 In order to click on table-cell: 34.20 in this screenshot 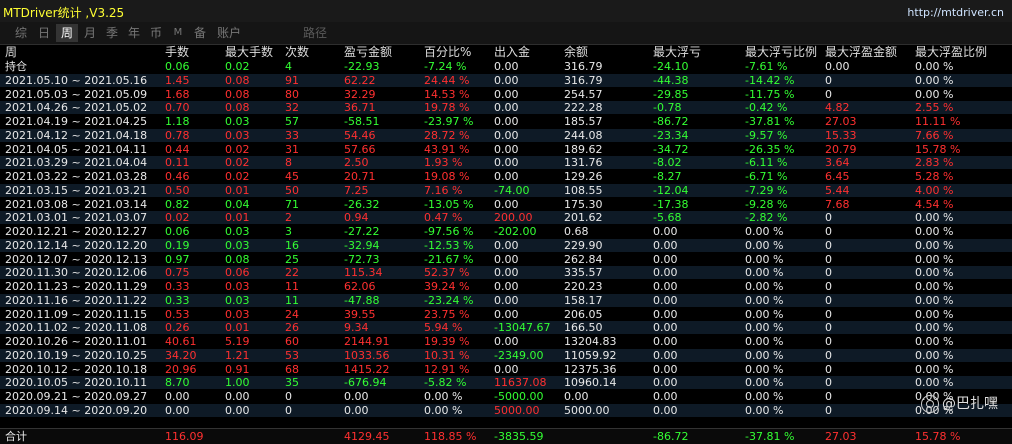, I will do `click(181, 355)`.